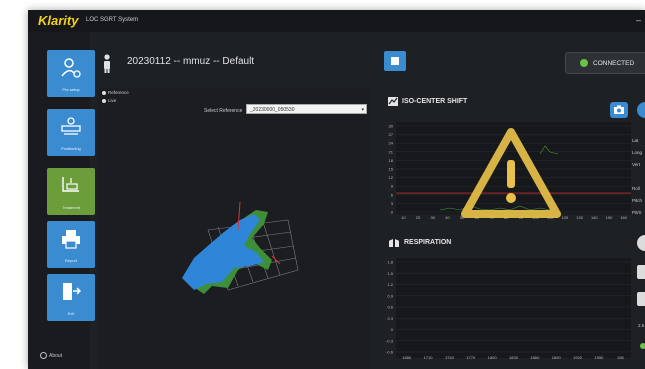 The width and height of the screenshot is (645, 369). What do you see at coordinates (391, 134) in the screenshot?
I see `iso-y-tick-label: 27` at bounding box center [391, 134].